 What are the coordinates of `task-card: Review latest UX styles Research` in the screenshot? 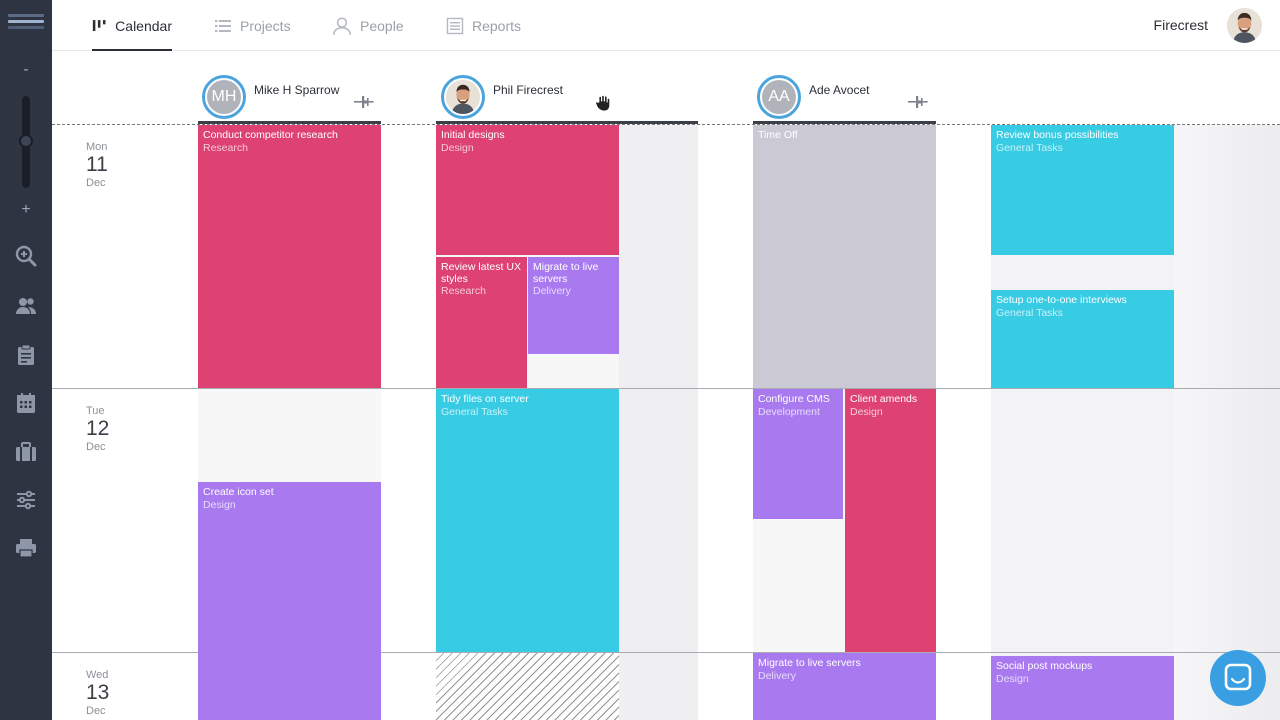 It's located at (481, 322).